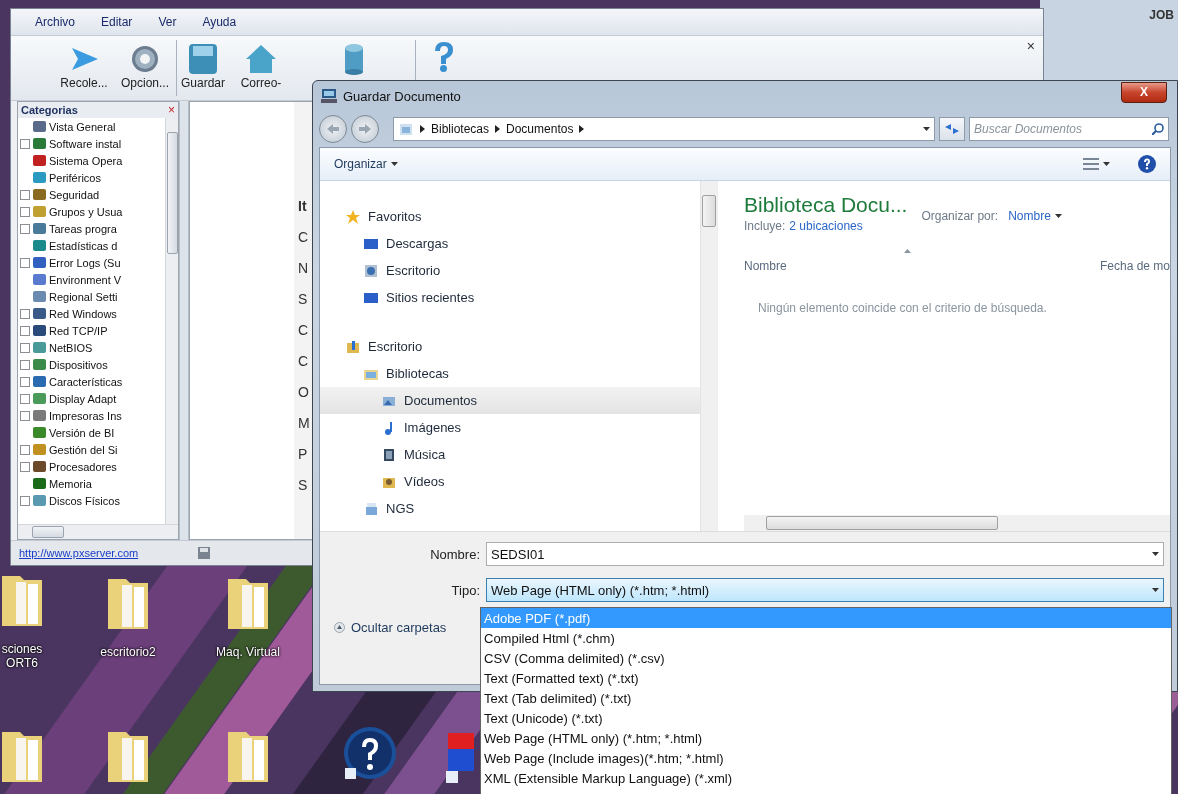 This screenshot has height=794, width=1178. I want to click on back-button, so click(333, 129).